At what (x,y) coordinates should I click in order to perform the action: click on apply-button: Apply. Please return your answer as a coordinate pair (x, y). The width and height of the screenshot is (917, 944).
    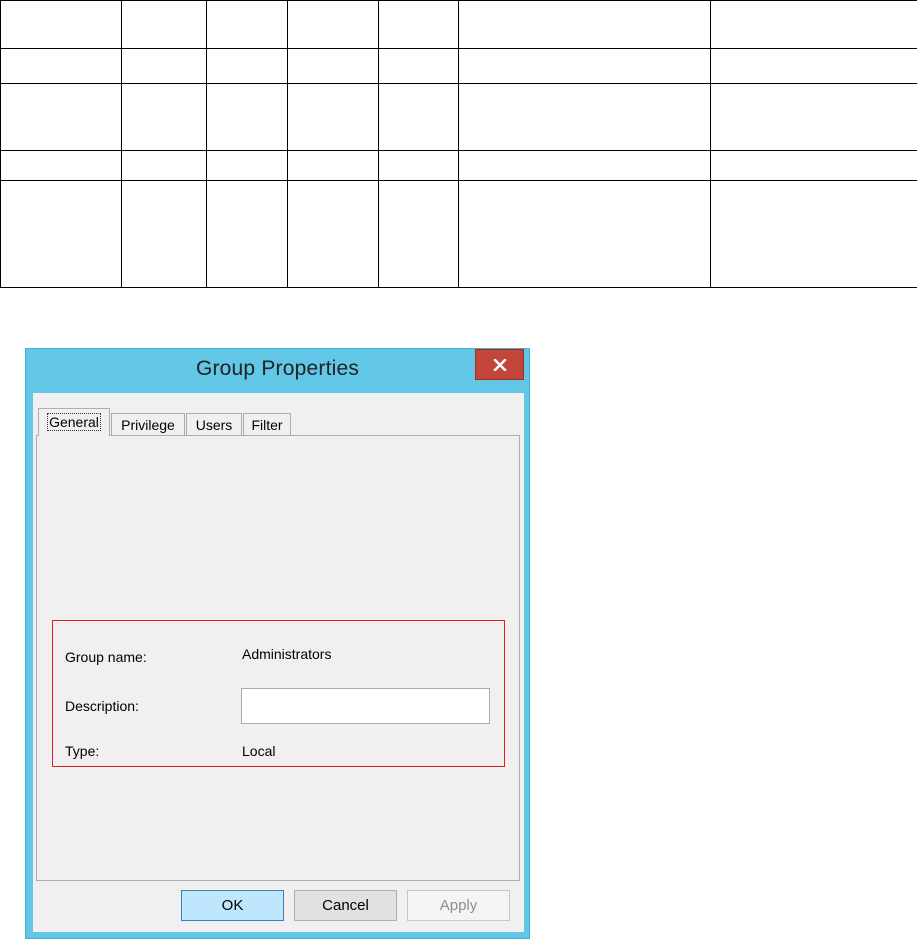
    Looking at the image, I should click on (458, 905).